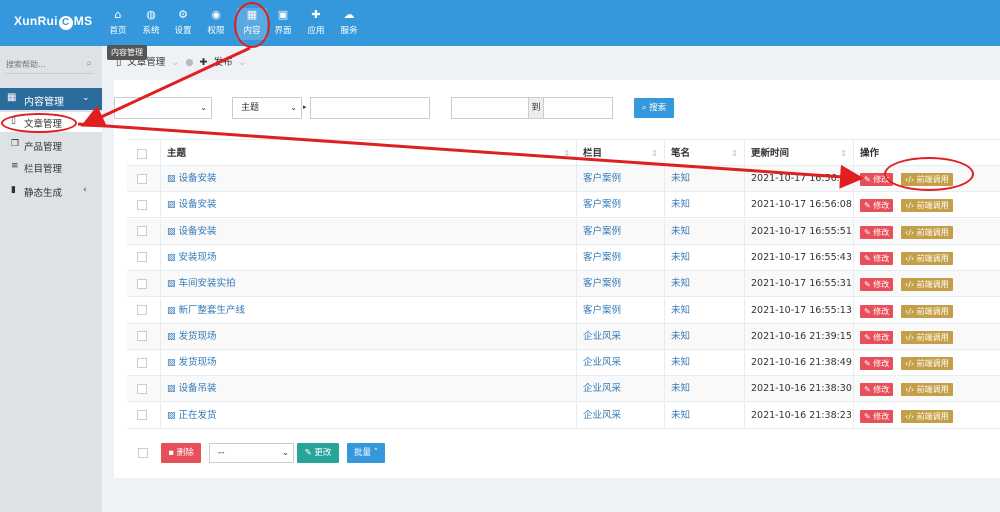 The height and width of the screenshot is (512, 1000). I want to click on change-button: ✎ 更改, so click(318, 453).